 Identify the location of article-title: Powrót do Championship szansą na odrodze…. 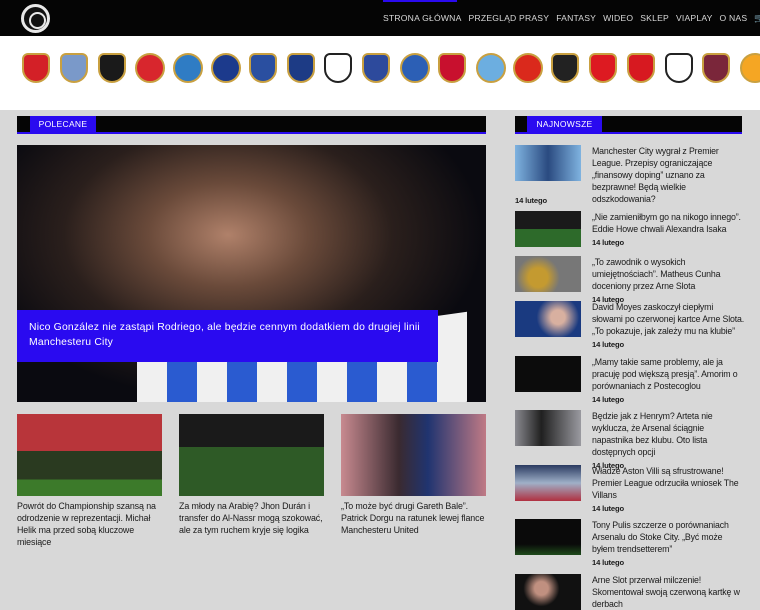
(91, 524).